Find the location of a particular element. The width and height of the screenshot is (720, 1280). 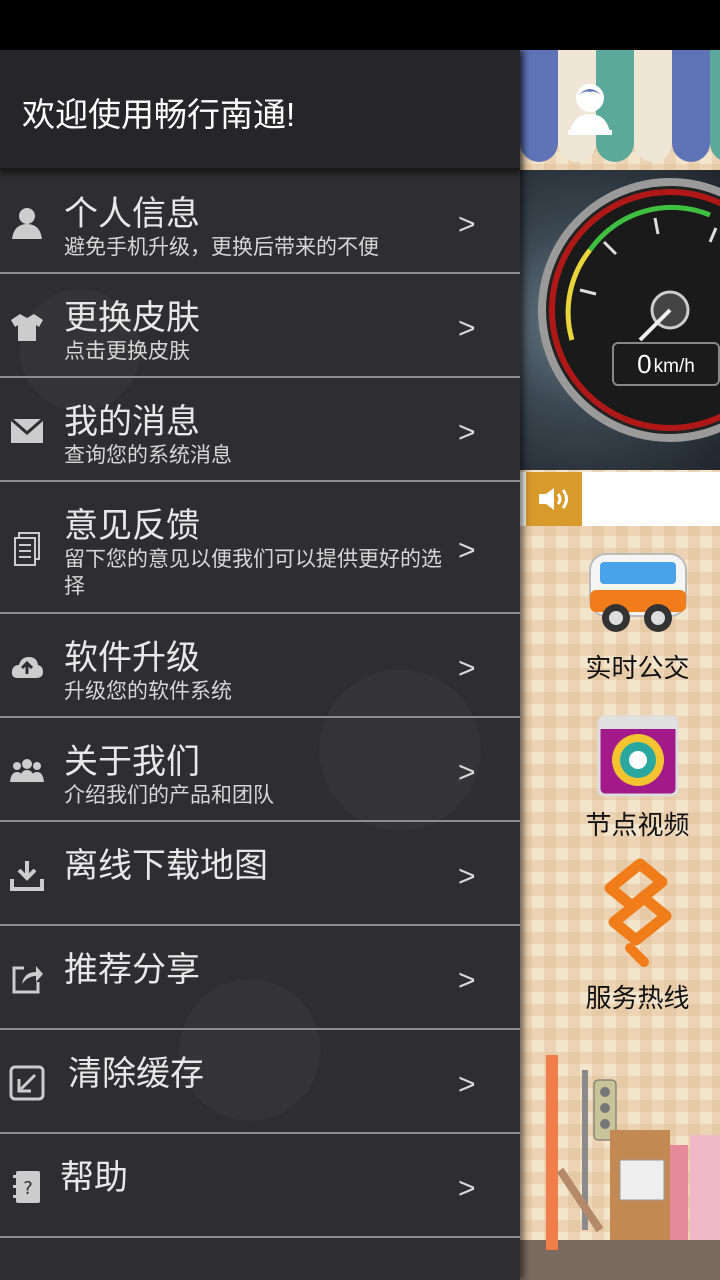

feature-label: 节点视频 is located at coordinates (637, 825).